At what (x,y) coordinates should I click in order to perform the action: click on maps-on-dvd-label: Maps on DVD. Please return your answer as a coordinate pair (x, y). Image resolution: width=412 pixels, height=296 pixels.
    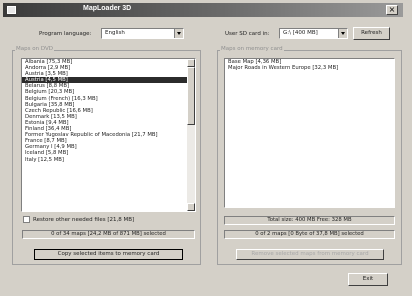
    Looking at the image, I should click on (34, 49).